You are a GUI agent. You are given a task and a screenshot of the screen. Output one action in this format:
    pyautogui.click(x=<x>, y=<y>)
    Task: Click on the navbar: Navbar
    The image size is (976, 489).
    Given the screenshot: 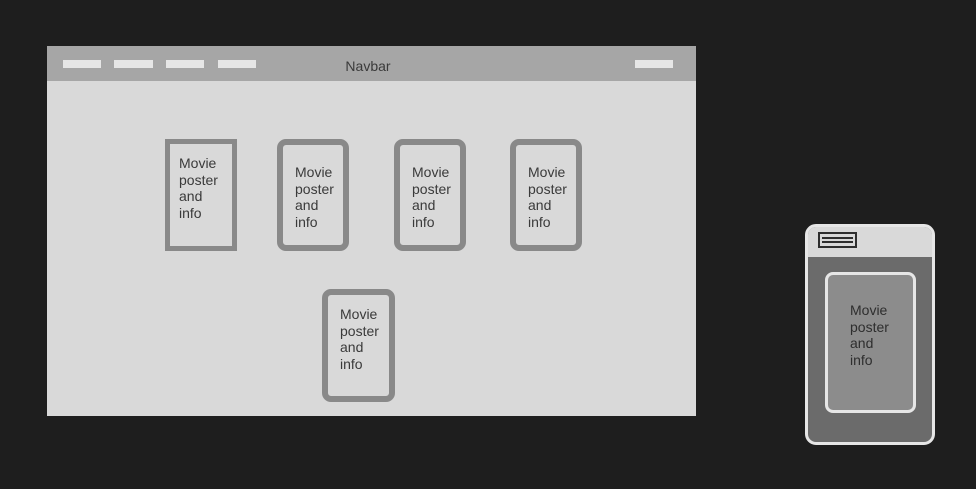 What is the action you would take?
    pyautogui.click(x=371, y=63)
    